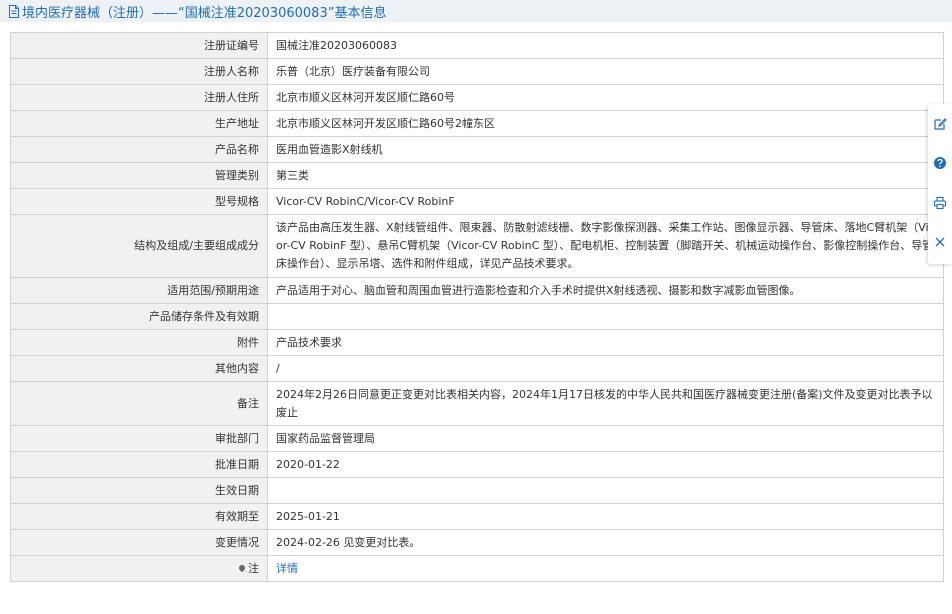 Image resolution: width=952 pixels, height=614 pixels. I want to click on close-icon, so click(940, 242).